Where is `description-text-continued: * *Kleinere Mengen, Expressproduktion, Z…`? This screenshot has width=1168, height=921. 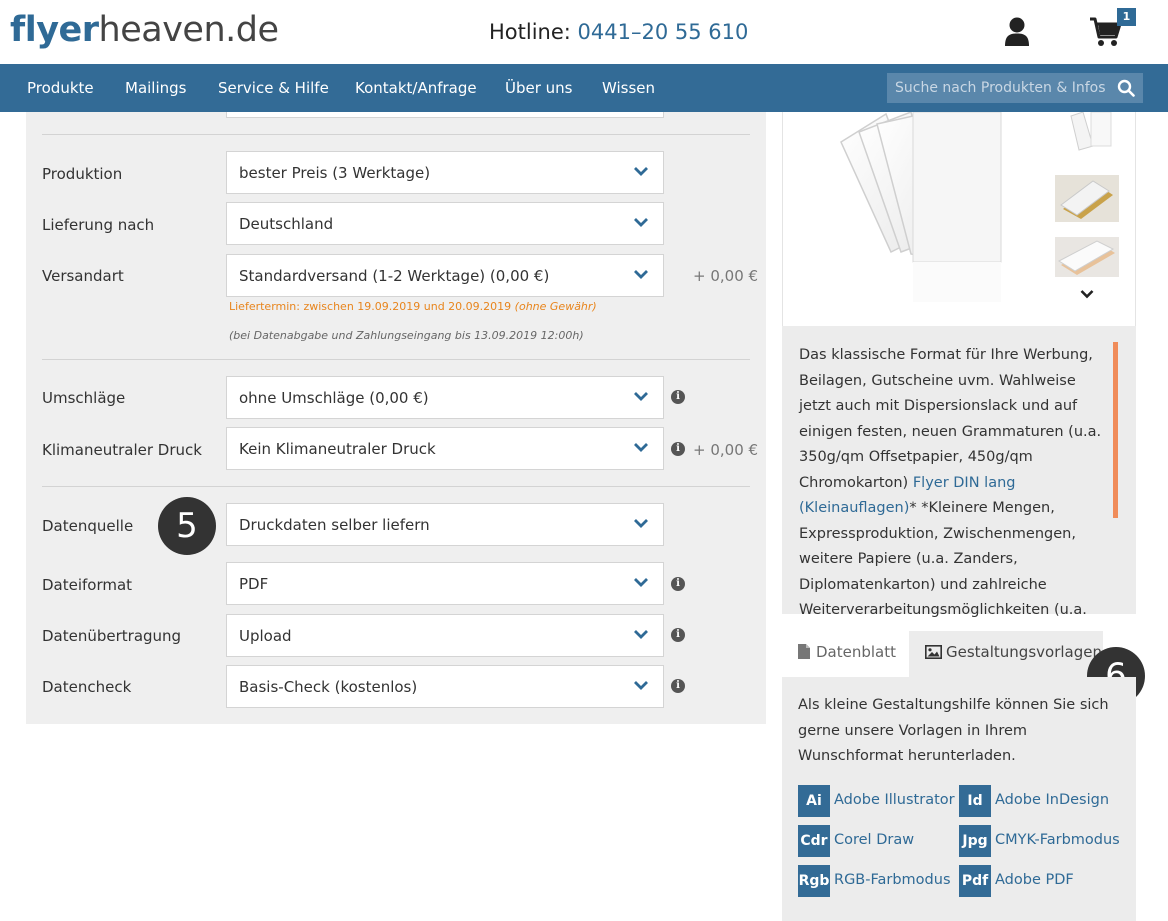
description-text-continued: * *Kleinere Mengen, Expressproduktion, Z… is located at coordinates (943, 559).